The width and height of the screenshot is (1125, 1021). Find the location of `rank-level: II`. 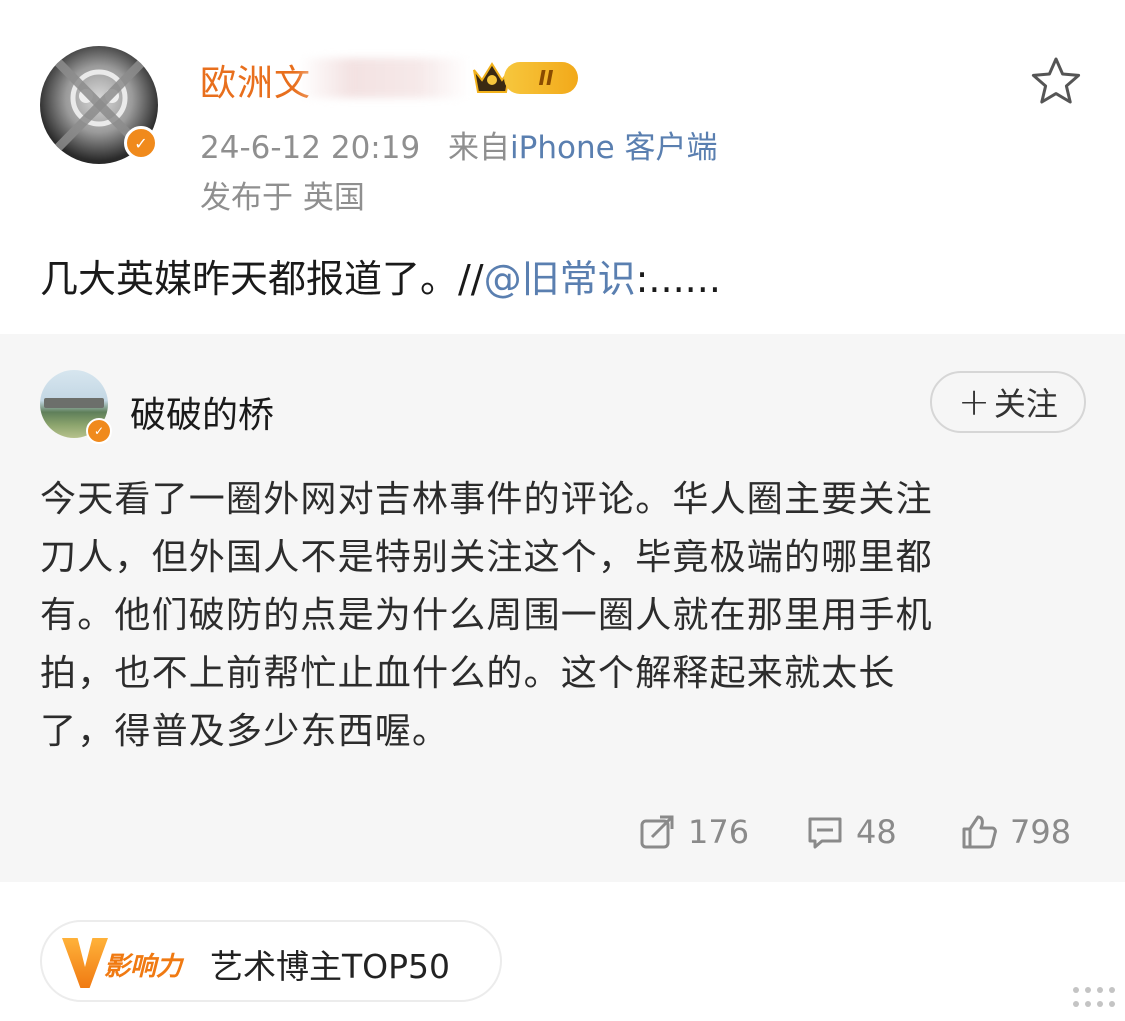

rank-level: II is located at coordinates (541, 78).